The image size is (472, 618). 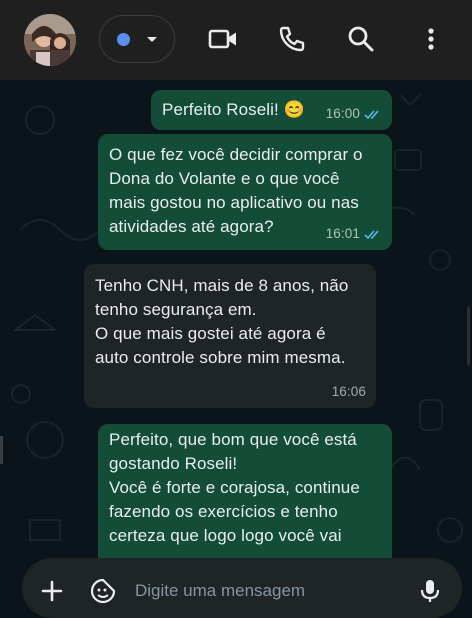 I want to click on status-selector-button, so click(x=137, y=39).